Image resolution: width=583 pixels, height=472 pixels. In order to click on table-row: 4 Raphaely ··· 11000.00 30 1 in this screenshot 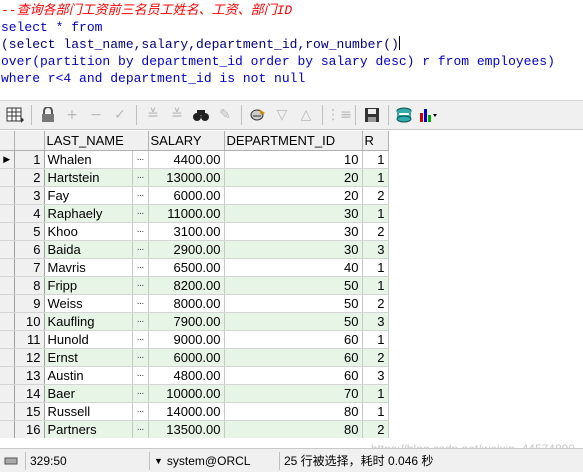, I will do `click(194, 213)`.